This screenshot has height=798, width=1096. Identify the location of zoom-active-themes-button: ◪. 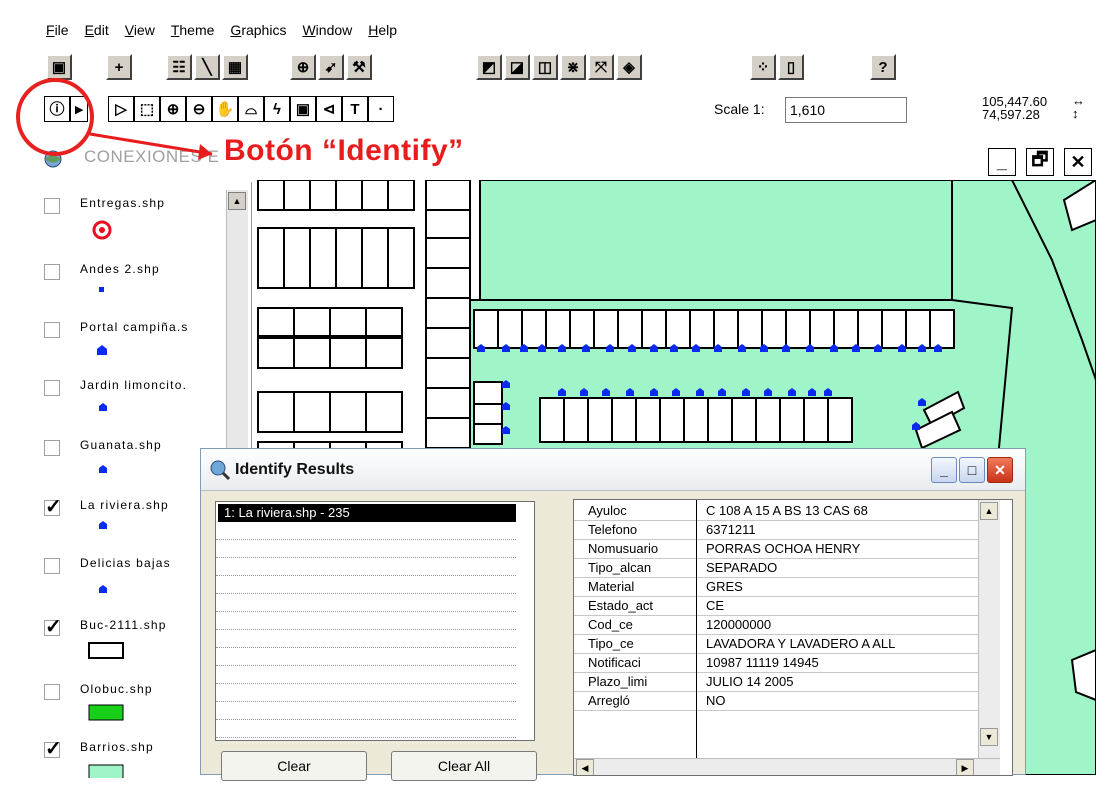
(517, 67).